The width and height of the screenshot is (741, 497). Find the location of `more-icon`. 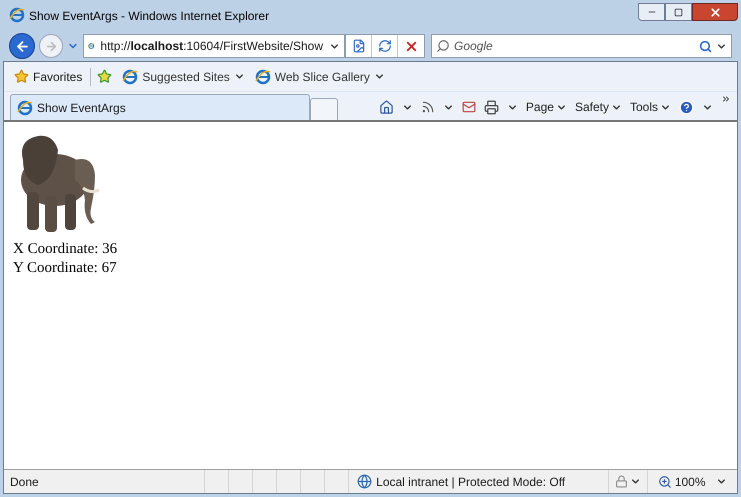

more-icon is located at coordinates (726, 99).